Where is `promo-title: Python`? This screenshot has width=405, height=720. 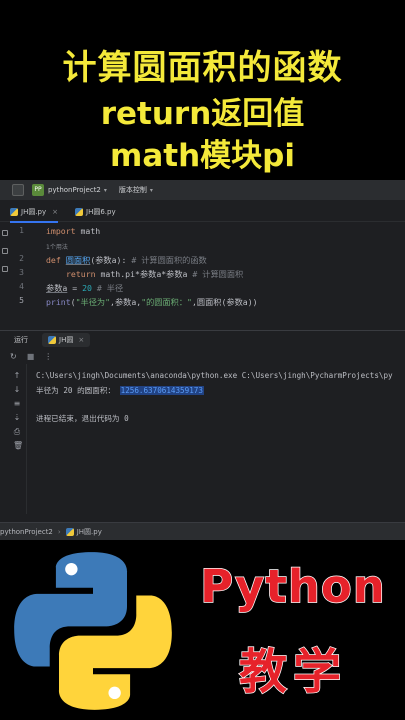 promo-title: Python is located at coordinates (292, 586).